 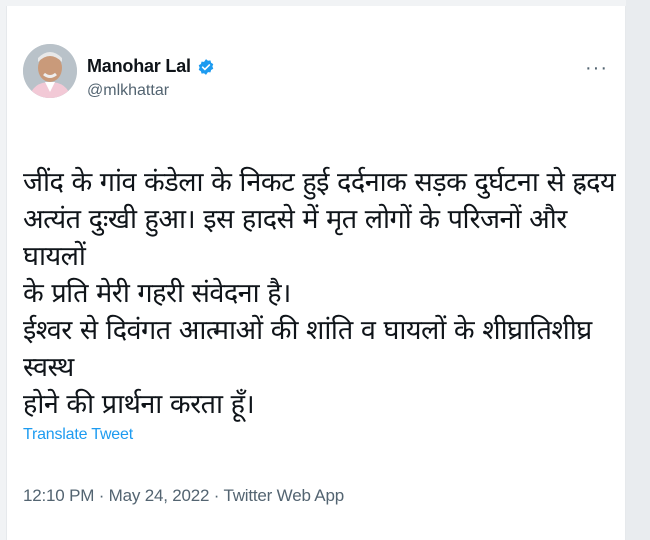 What do you see at coordinates (128, 91) in the screenshot?
I see `author-handle: @mlkhattar` at bounding box center [128, 91].